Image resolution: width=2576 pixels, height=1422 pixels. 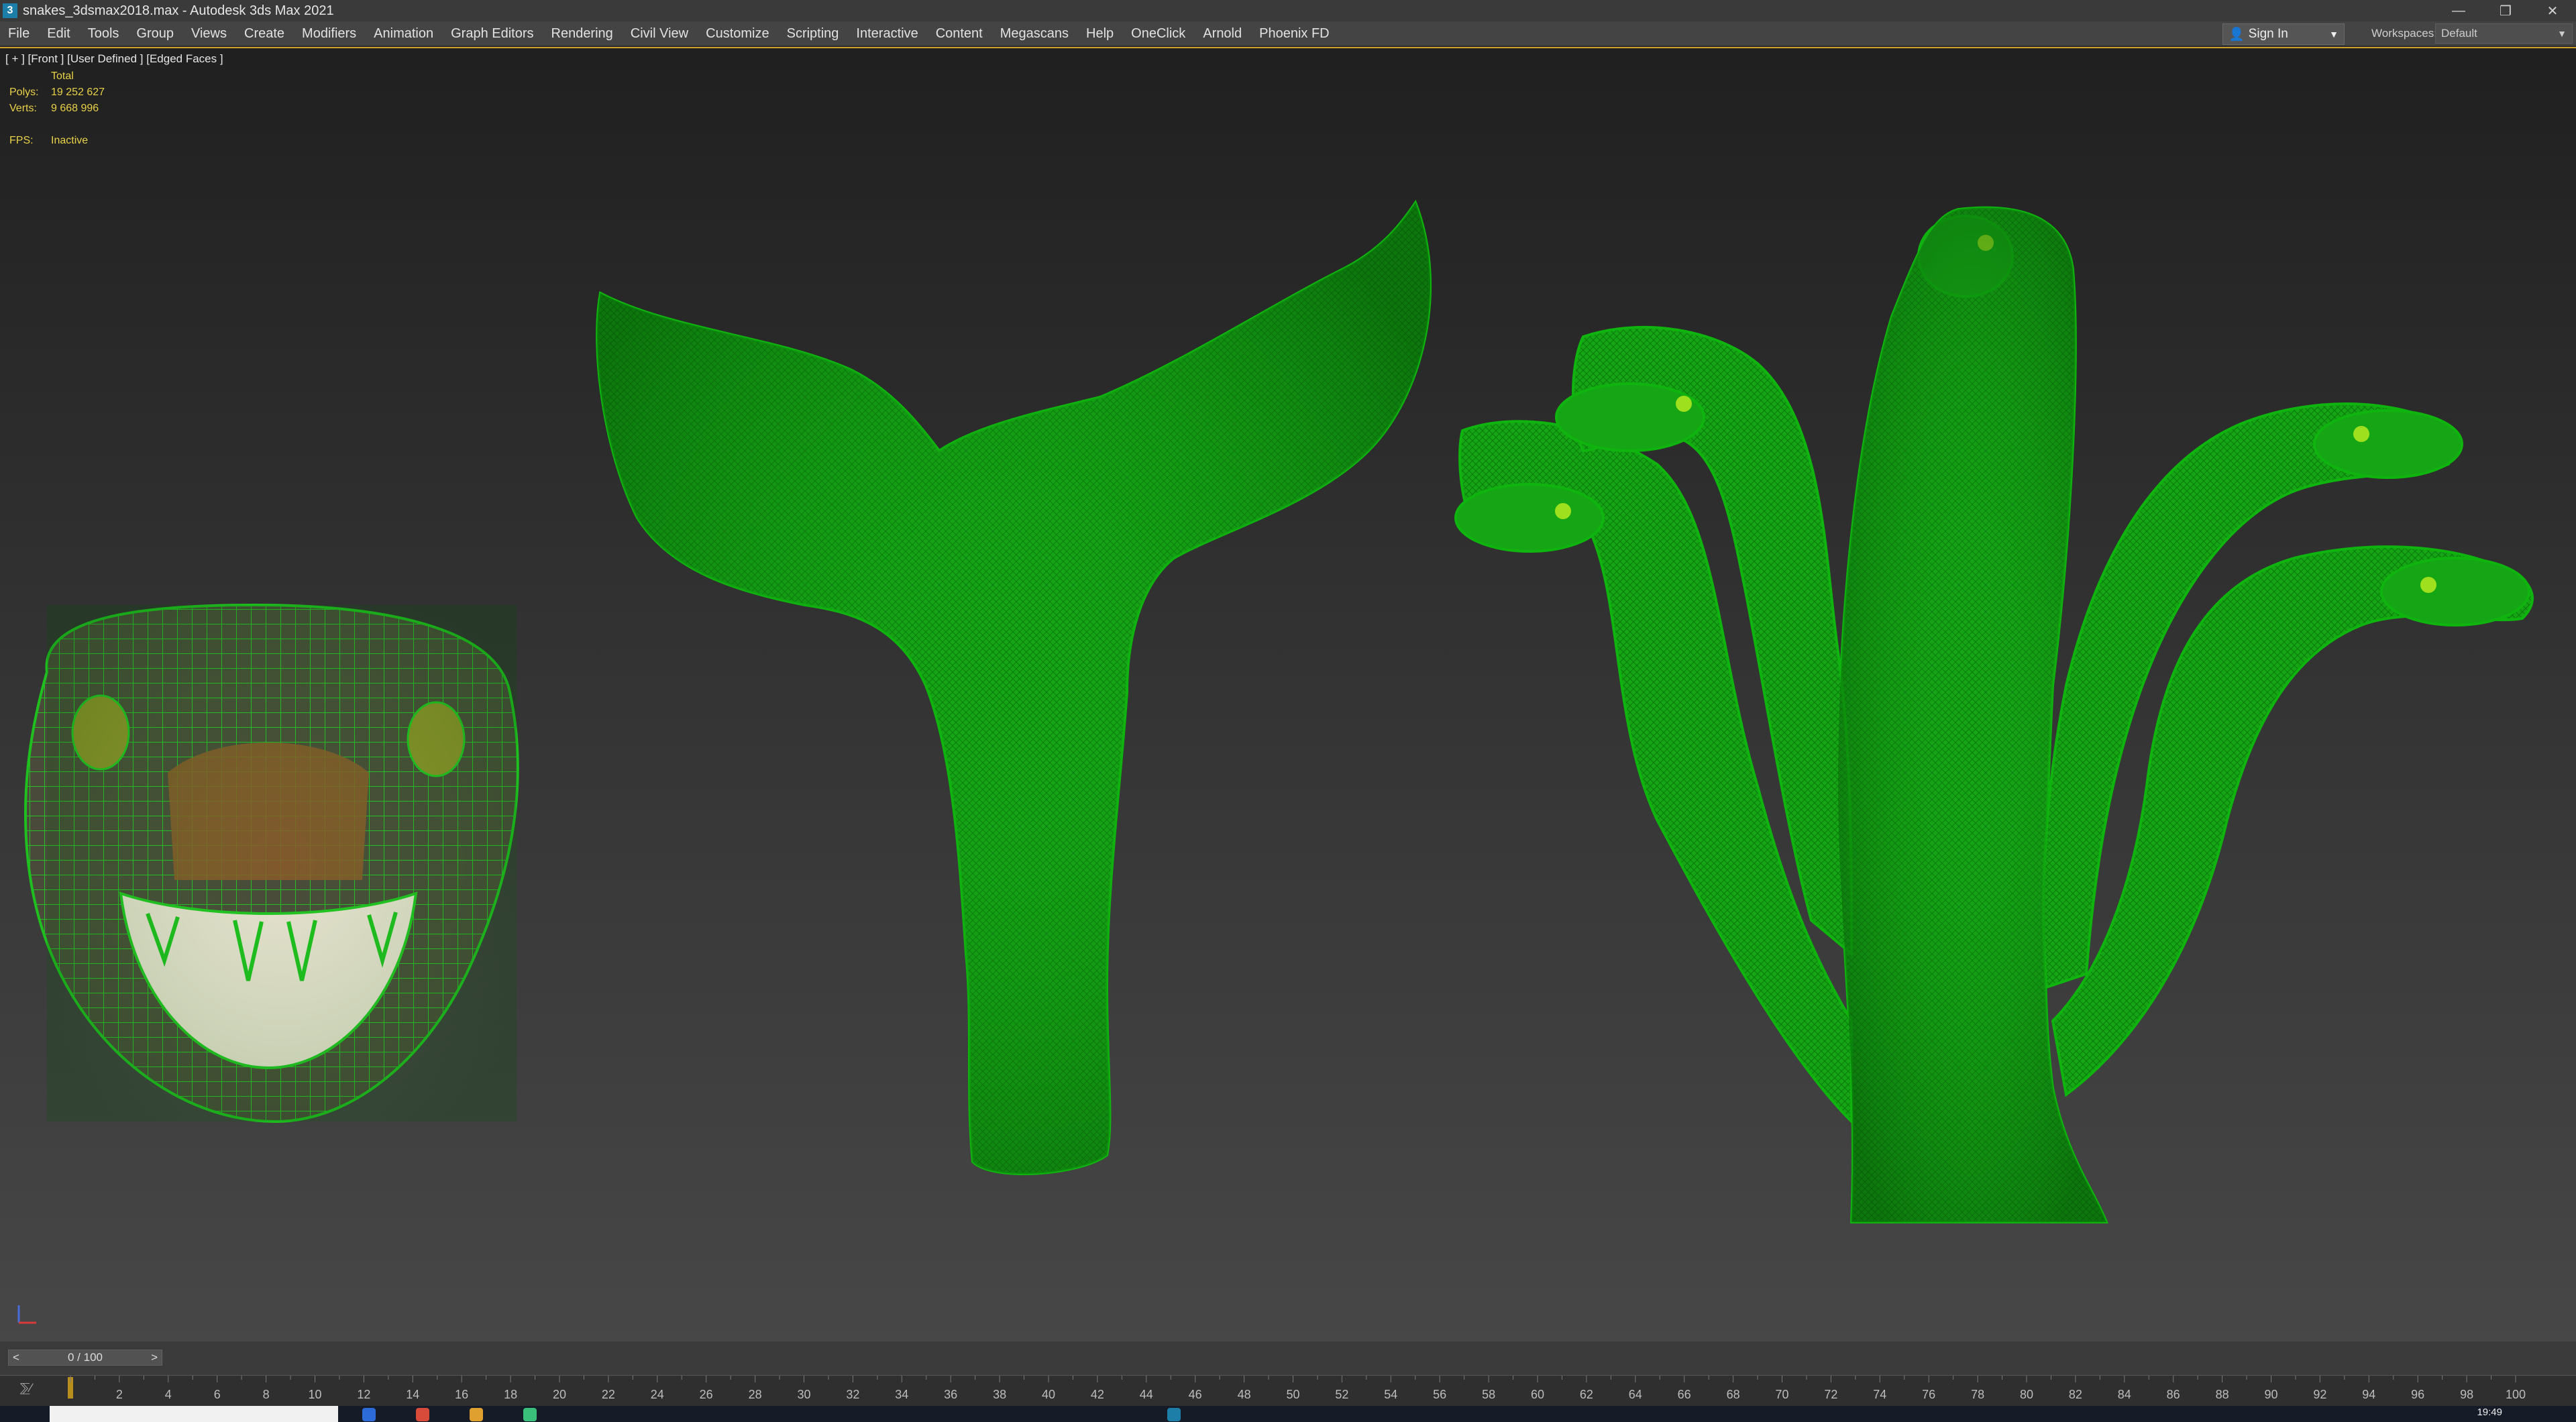 I want to click on timeline-tick-label: 48, so click(x=1244, y=1395).